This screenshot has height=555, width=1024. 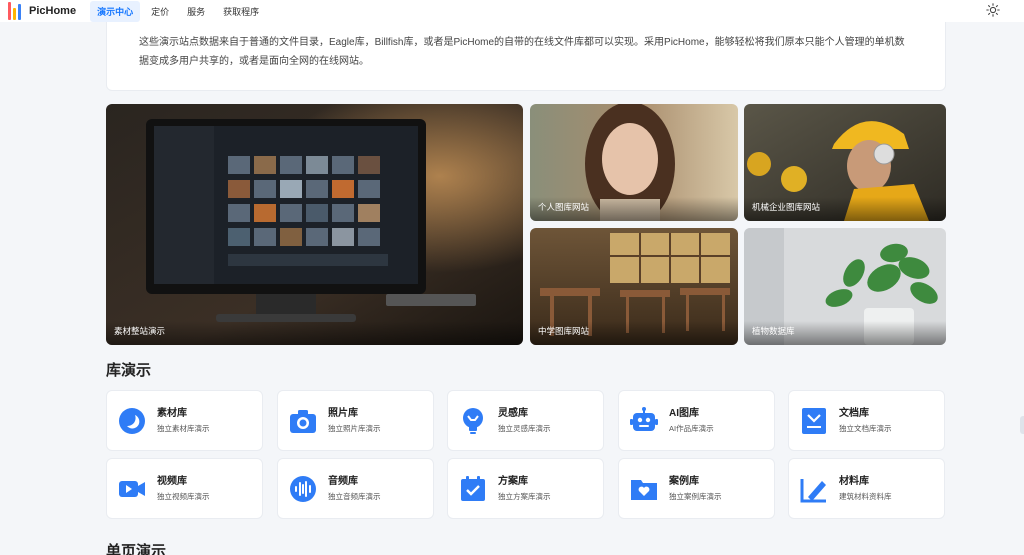 I want to click on library-card-title: 方案库, so click(x=513, y=481).